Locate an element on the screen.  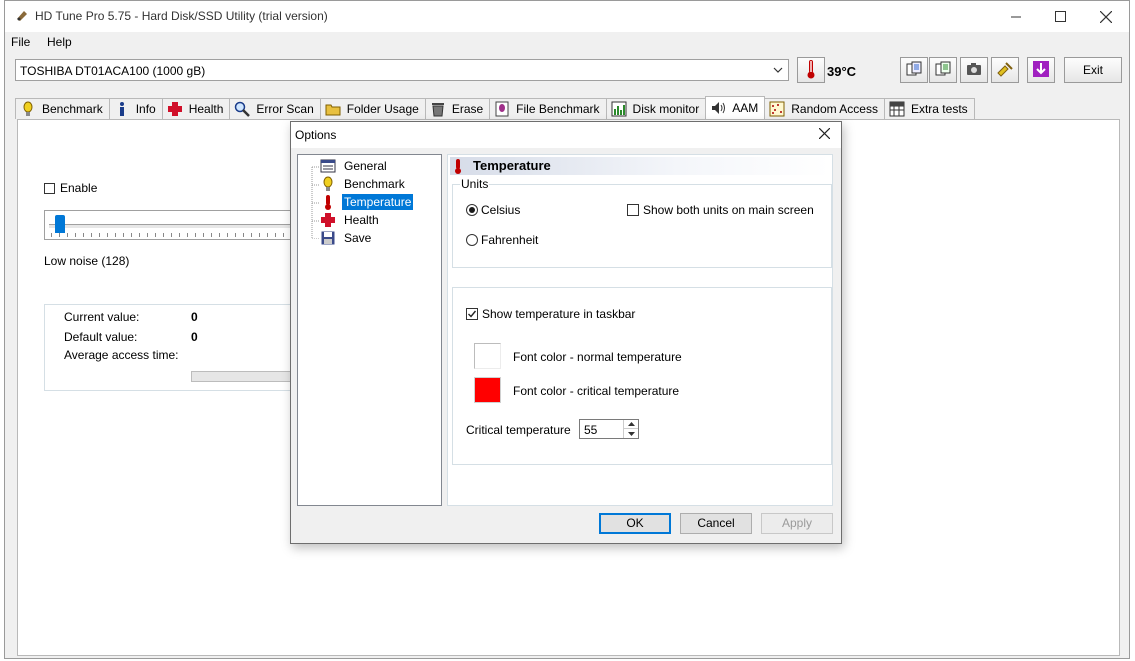
maximize-icon is located at coordinates (1060, 16).